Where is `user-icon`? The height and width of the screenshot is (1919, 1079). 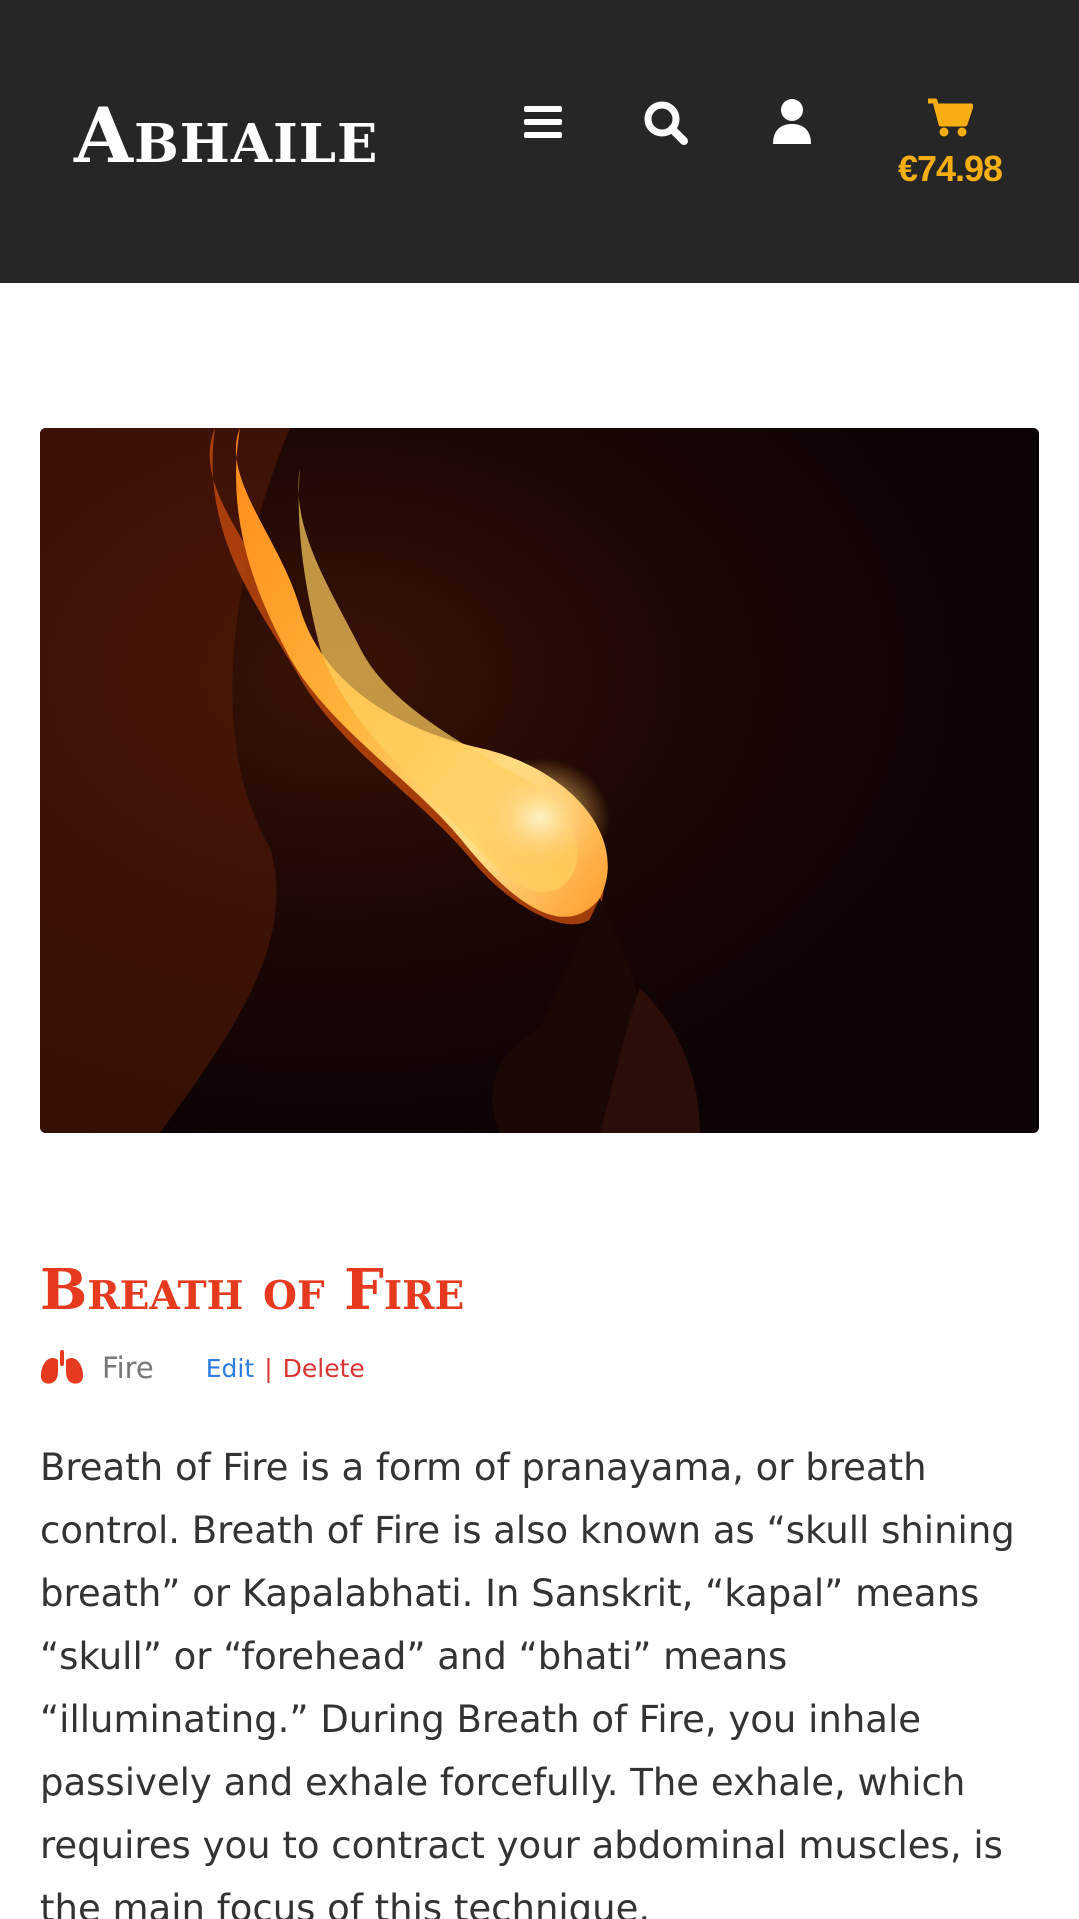 user-icon is located at coordinates (792, 122).